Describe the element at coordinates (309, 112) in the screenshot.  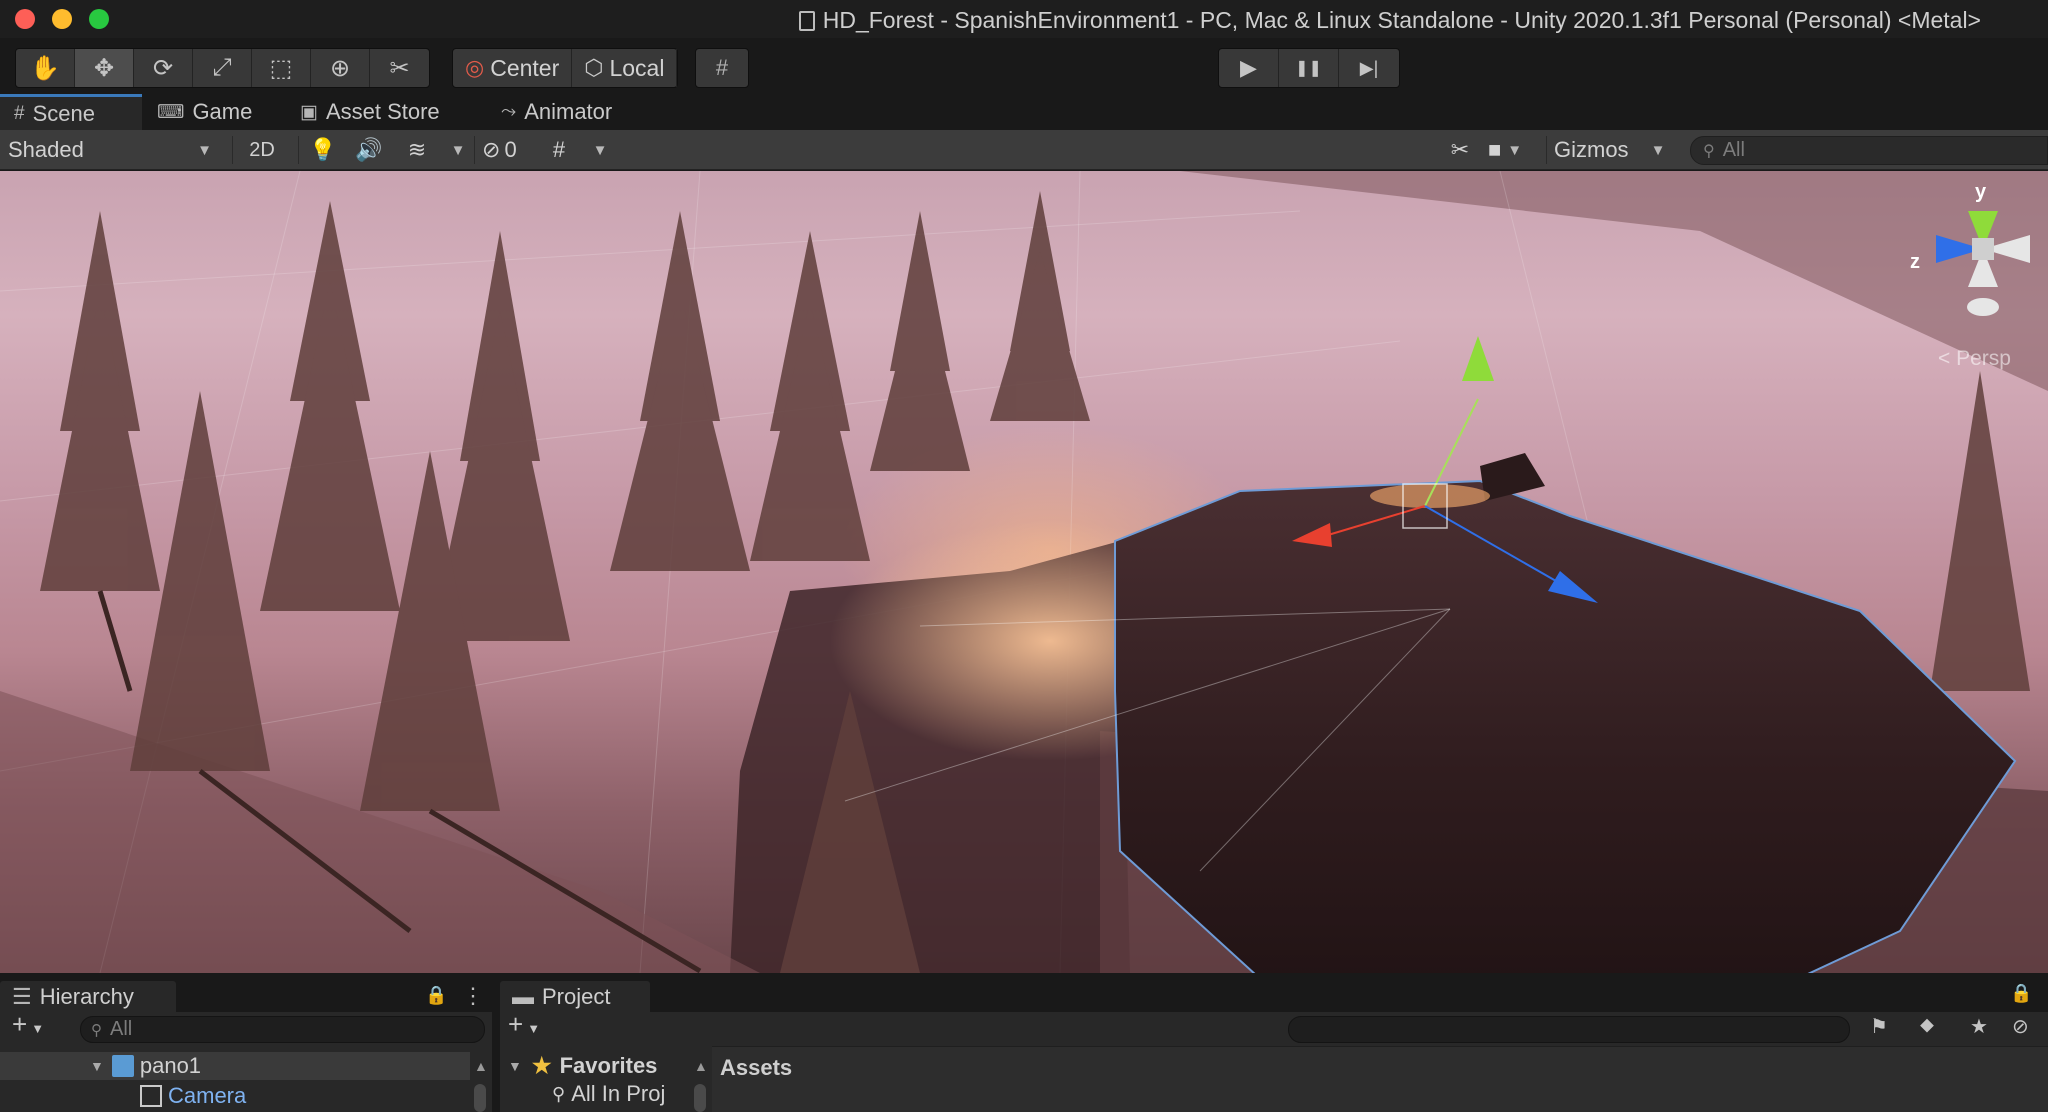
I see `asset-store-icon: ▣` at that location.